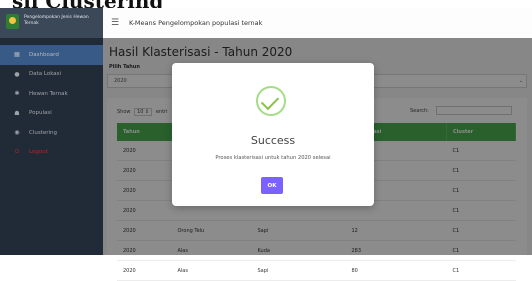 The image size is (532, 281). I want to click on app-title: K-Means Pengelompokan populasi ternak, so click(196, 23).